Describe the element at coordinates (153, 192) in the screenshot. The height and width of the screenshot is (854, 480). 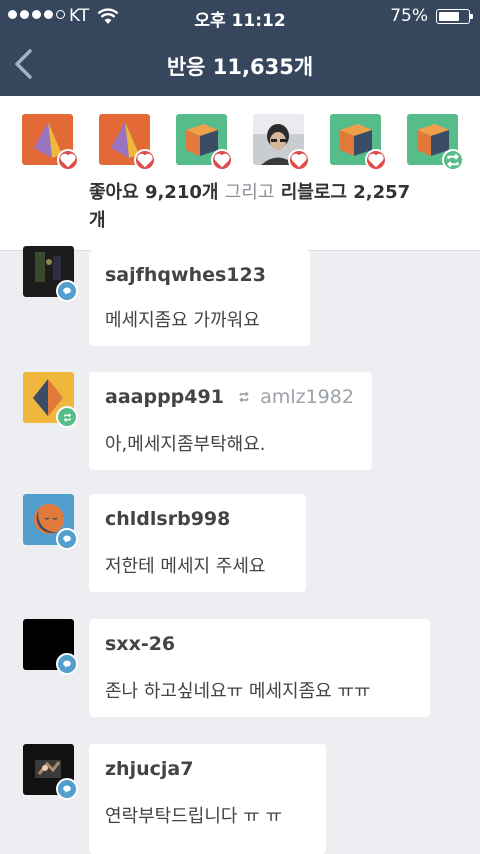
I see `likes-count: 좋아요 9,210개` at that location.